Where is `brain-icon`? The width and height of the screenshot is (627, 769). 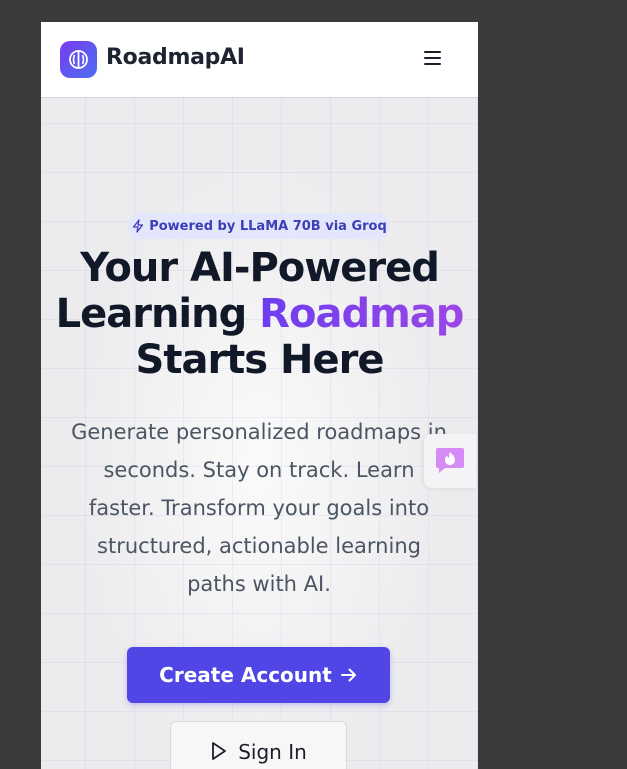 brain-icon is located at coordinates (78, 59).